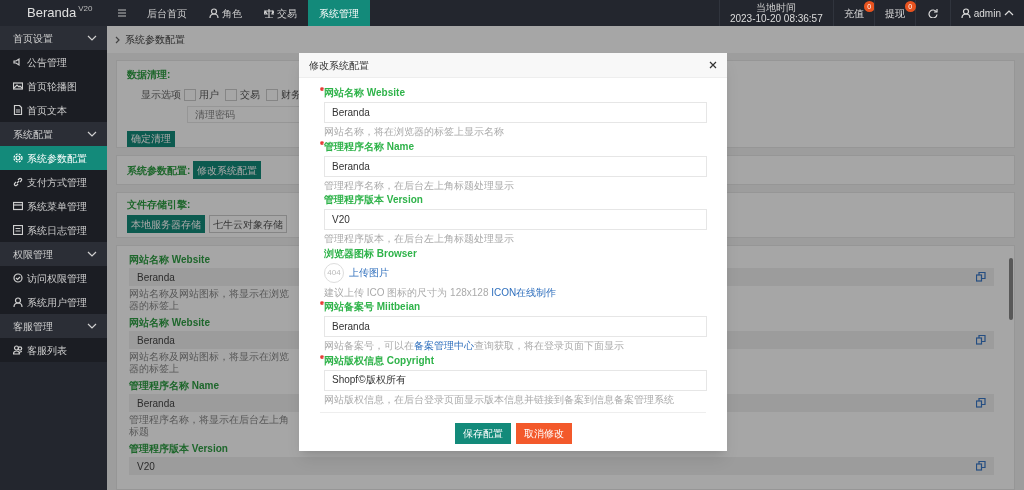 This screenshot has height=490, width=1024. I want to click on section-label: 系统参数配置:, so click(159, 170).